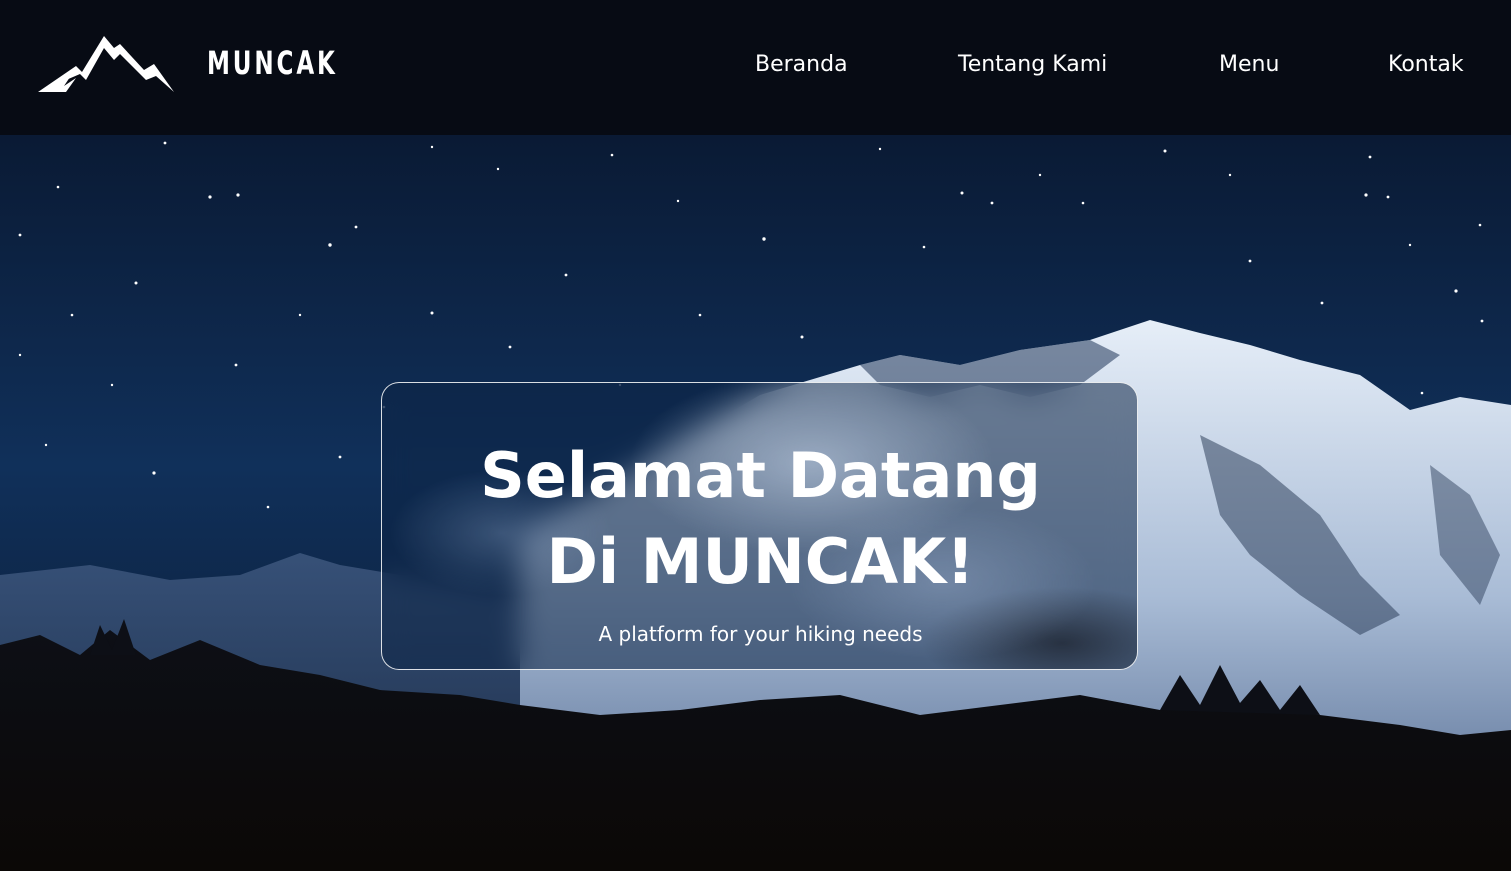  I want to click on hero-subtitle: A platform for your hiking needs, so click(760, 634).